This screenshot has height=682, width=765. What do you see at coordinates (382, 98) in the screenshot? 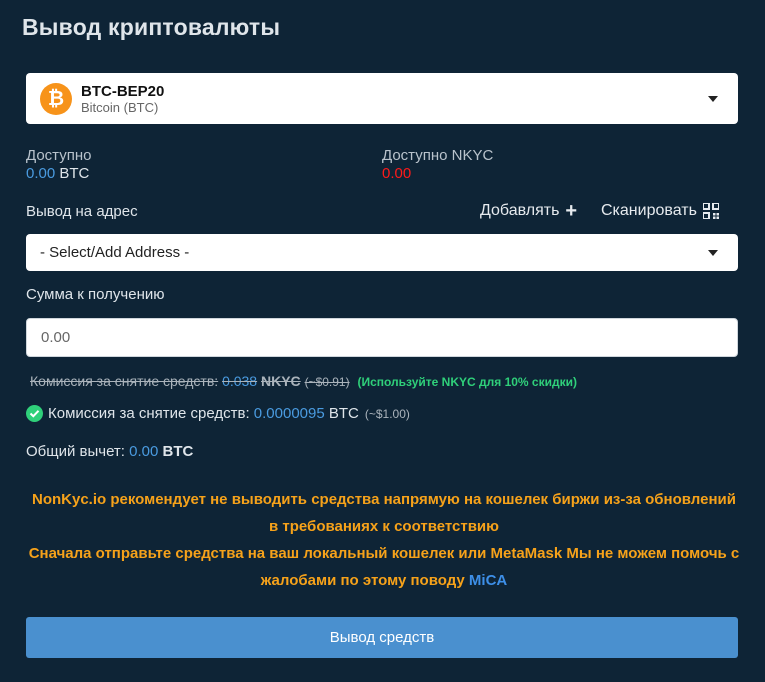
I see `coin-select-dropdown: ₿ BTC-BEP20 Bitcoin (BTC)` at bounding box center [382, 98].